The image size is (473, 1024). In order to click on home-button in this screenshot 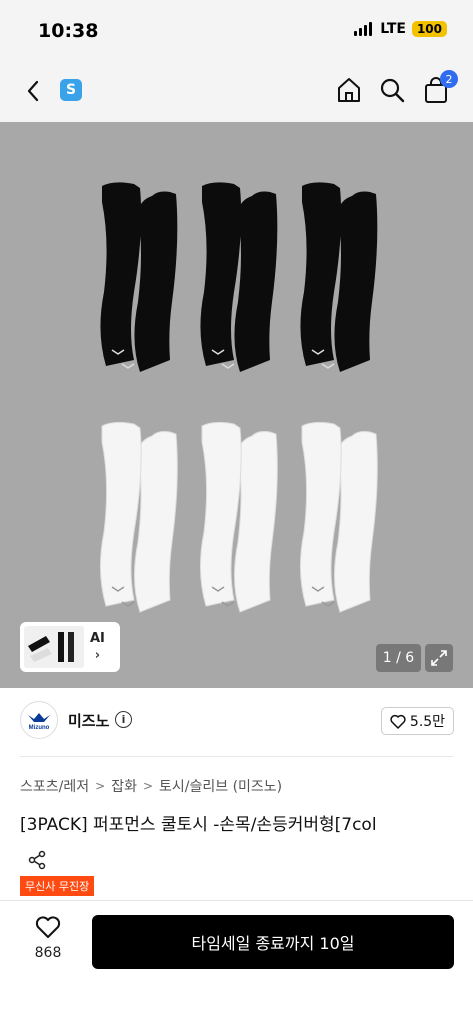, I will do `click(349, 90)`.